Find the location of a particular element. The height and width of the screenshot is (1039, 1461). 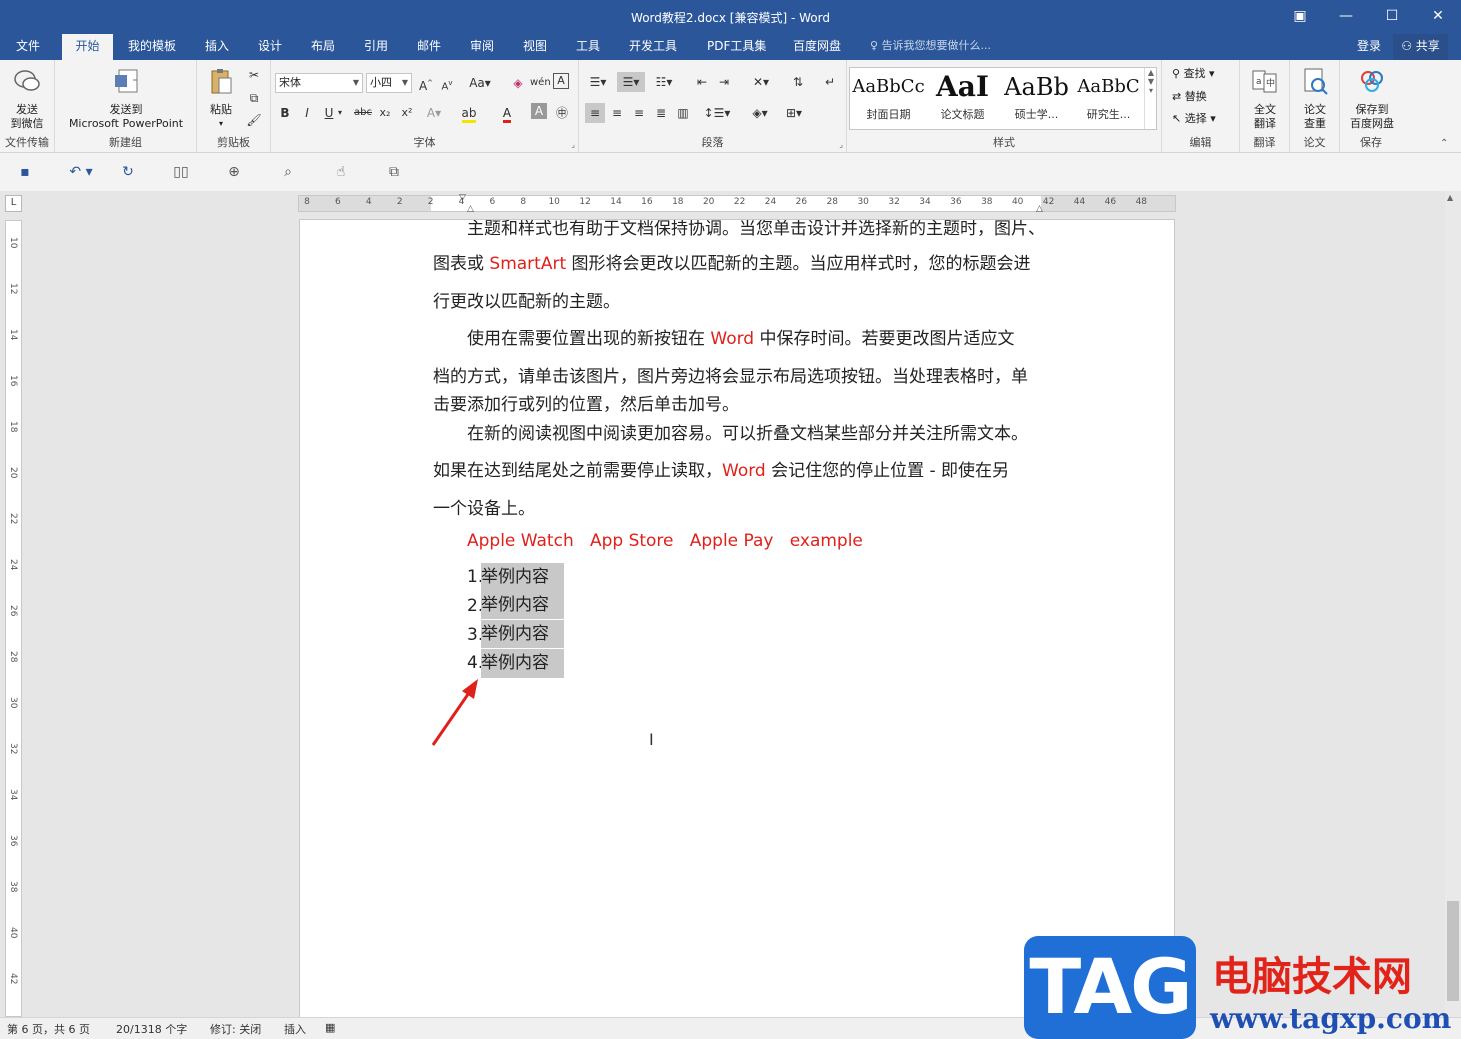

print-preview-icon: ⌕ is located at coordinates (288, 172).